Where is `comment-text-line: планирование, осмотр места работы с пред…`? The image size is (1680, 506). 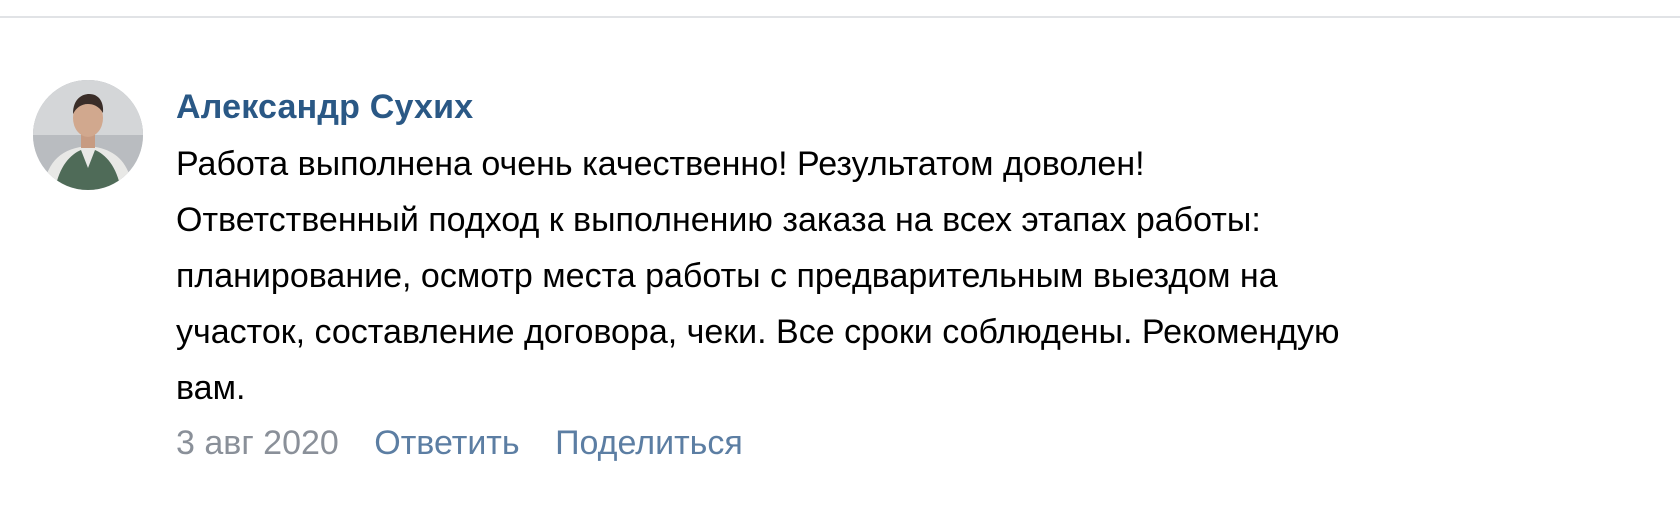 comment-text-line: планирование, осмотр места работы с пред… is located at coordinates (727, 276).